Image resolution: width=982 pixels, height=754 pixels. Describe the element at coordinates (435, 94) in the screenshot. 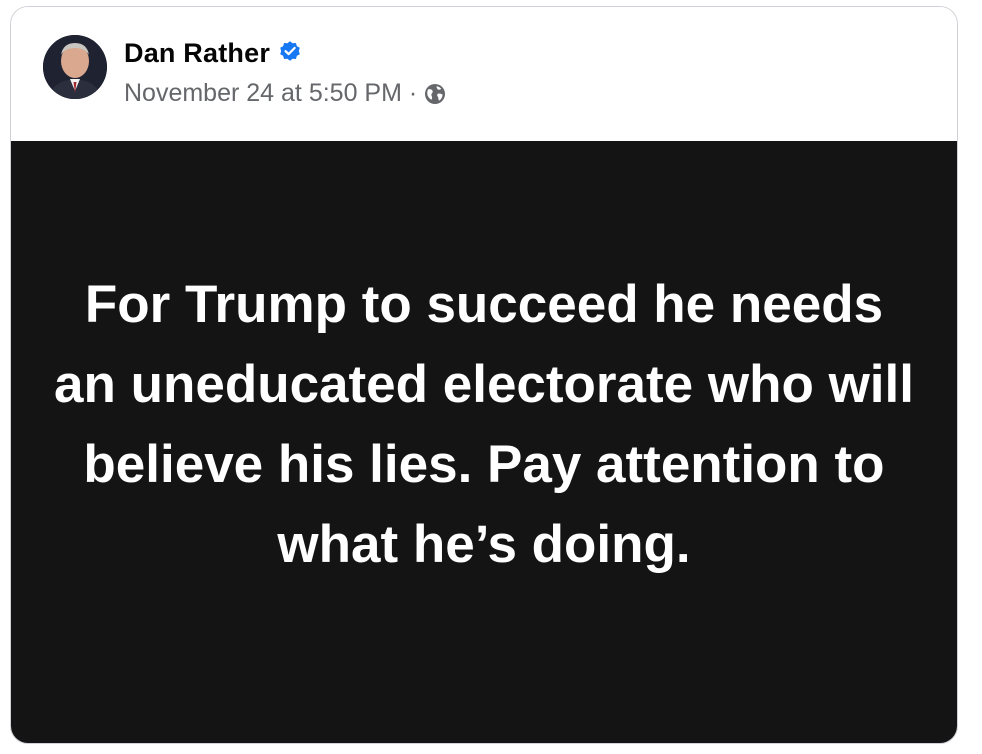

I see `globe-icon` at that location.